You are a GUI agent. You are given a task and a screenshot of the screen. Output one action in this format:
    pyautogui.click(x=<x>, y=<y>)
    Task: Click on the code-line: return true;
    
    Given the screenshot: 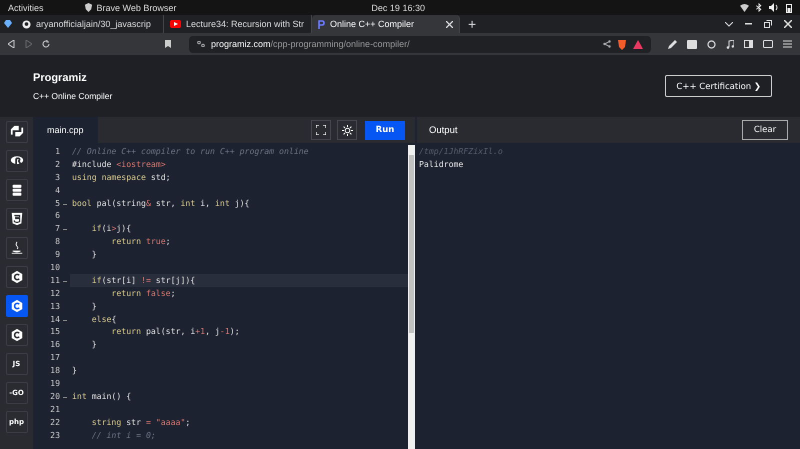 What is the action you would take?
    pyautogui.click(x=141, y=241)
    